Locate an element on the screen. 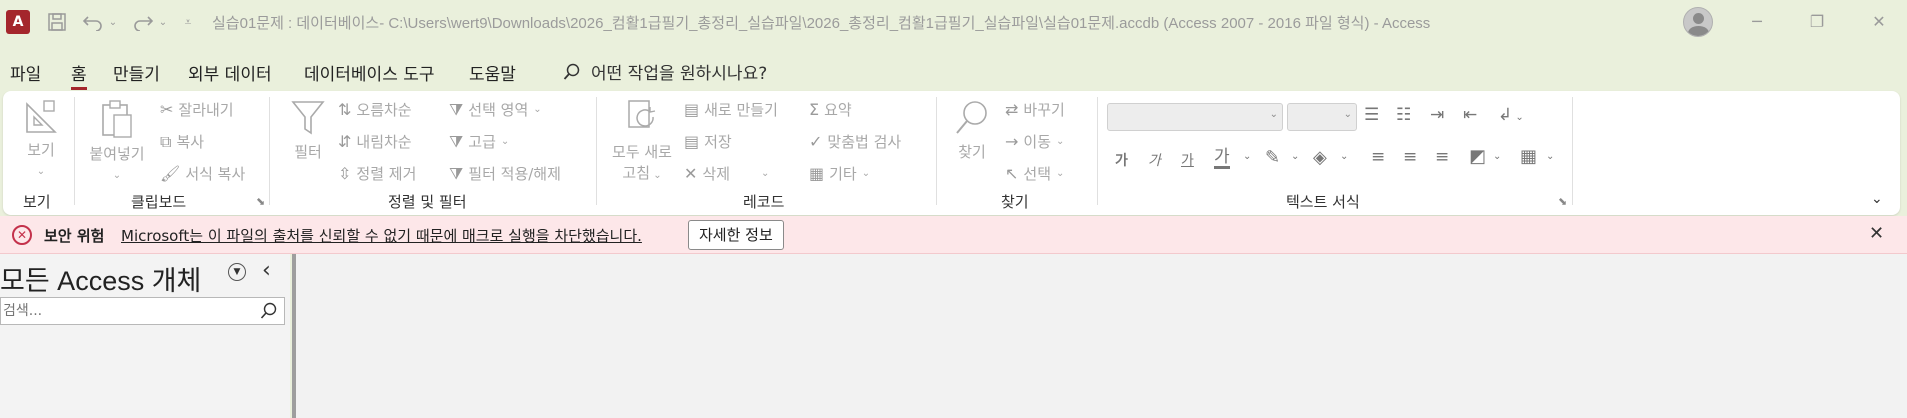 The width and height of the screenshot is (1907, 418). replace-icon: ⇄ is located at coordinates (1012, 109).